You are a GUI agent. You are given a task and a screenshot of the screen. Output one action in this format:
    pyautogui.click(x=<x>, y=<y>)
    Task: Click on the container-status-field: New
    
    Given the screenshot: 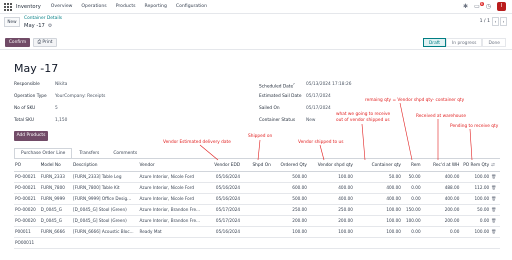 What is the action you would take?
    pyautogui.click(x=310, y=120)
    